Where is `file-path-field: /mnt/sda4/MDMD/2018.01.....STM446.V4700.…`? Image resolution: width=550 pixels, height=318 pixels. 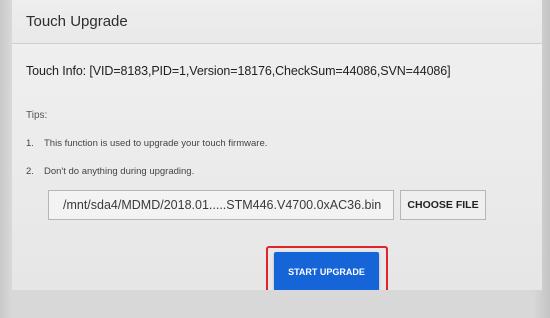 file-path-field: /mnt/sda4/MDMD/2018.01.....STM446.V4700.… is located at coordinates (221, 205).